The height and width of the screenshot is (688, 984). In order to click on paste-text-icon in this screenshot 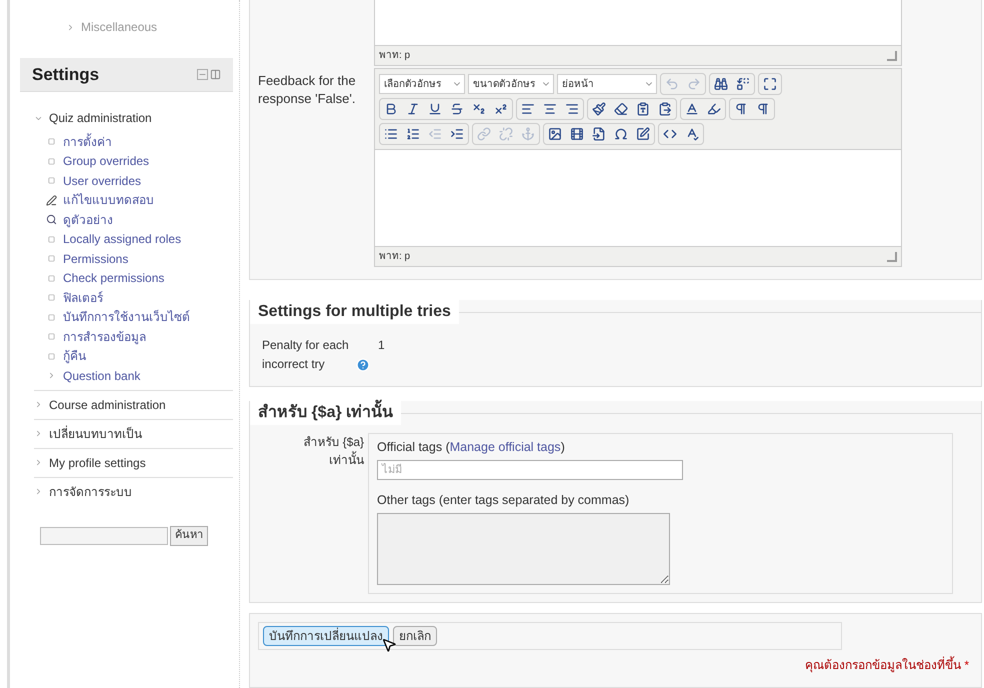, I will do `click(643, 109)`.